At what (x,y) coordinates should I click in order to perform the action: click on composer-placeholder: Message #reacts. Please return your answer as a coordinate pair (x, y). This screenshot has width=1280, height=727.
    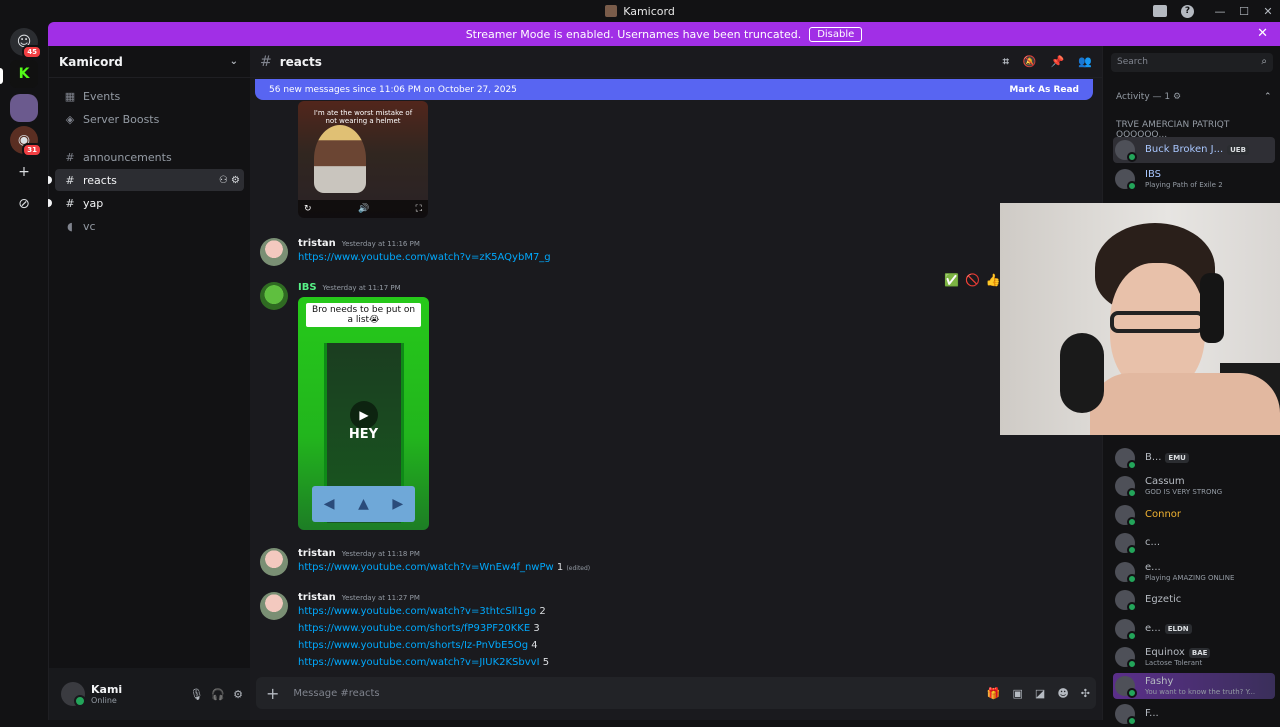
    Looking at the image, I should click on (336, 693).